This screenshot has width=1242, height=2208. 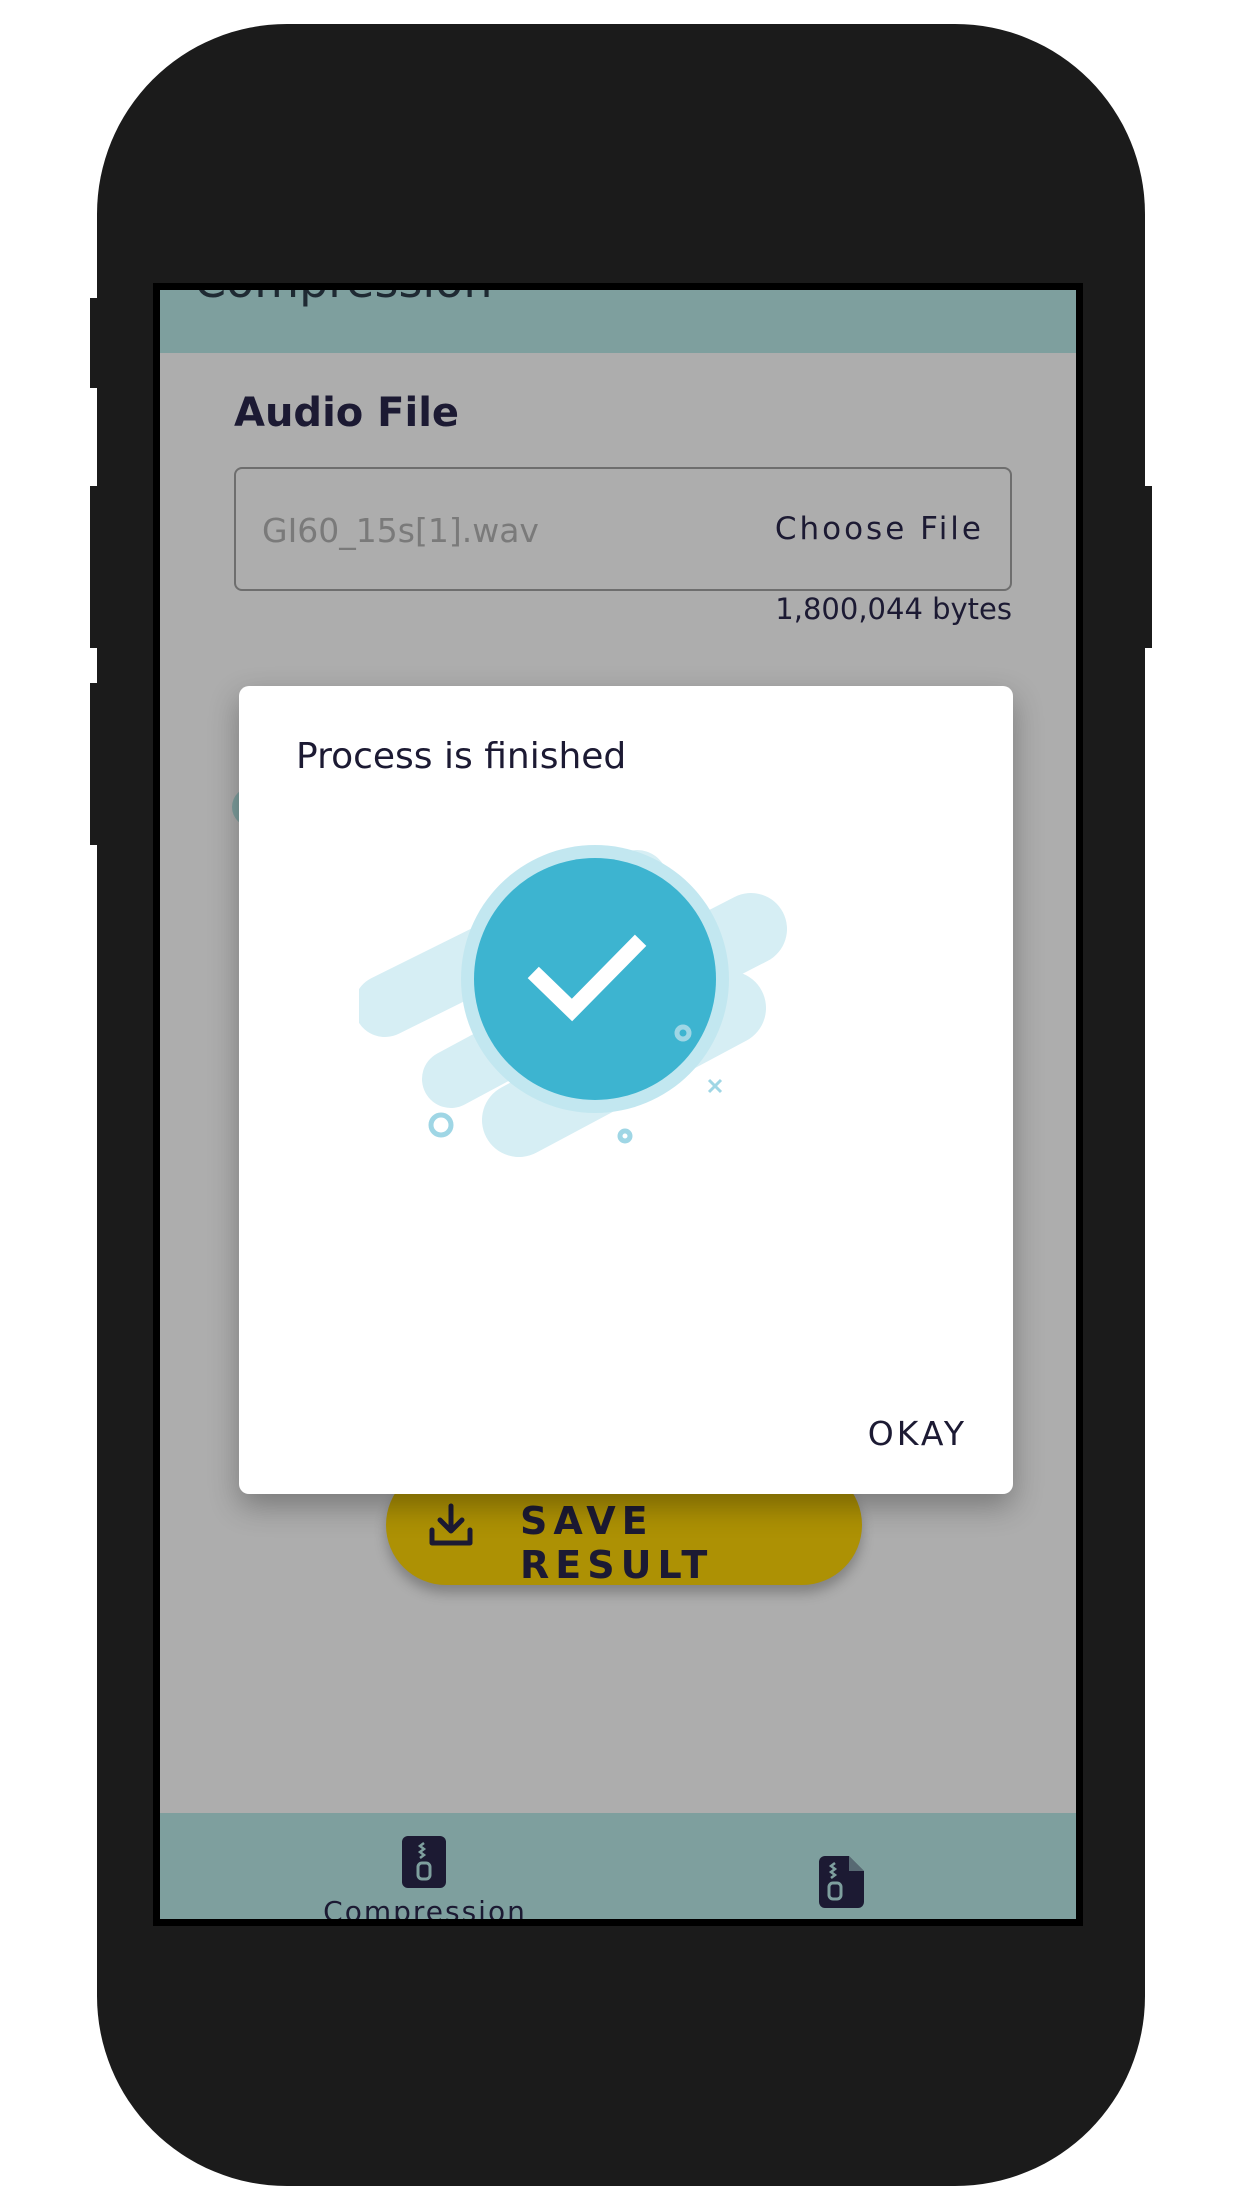 I want to click on choose-file-button: Choose File, so click(x=879, y=529).